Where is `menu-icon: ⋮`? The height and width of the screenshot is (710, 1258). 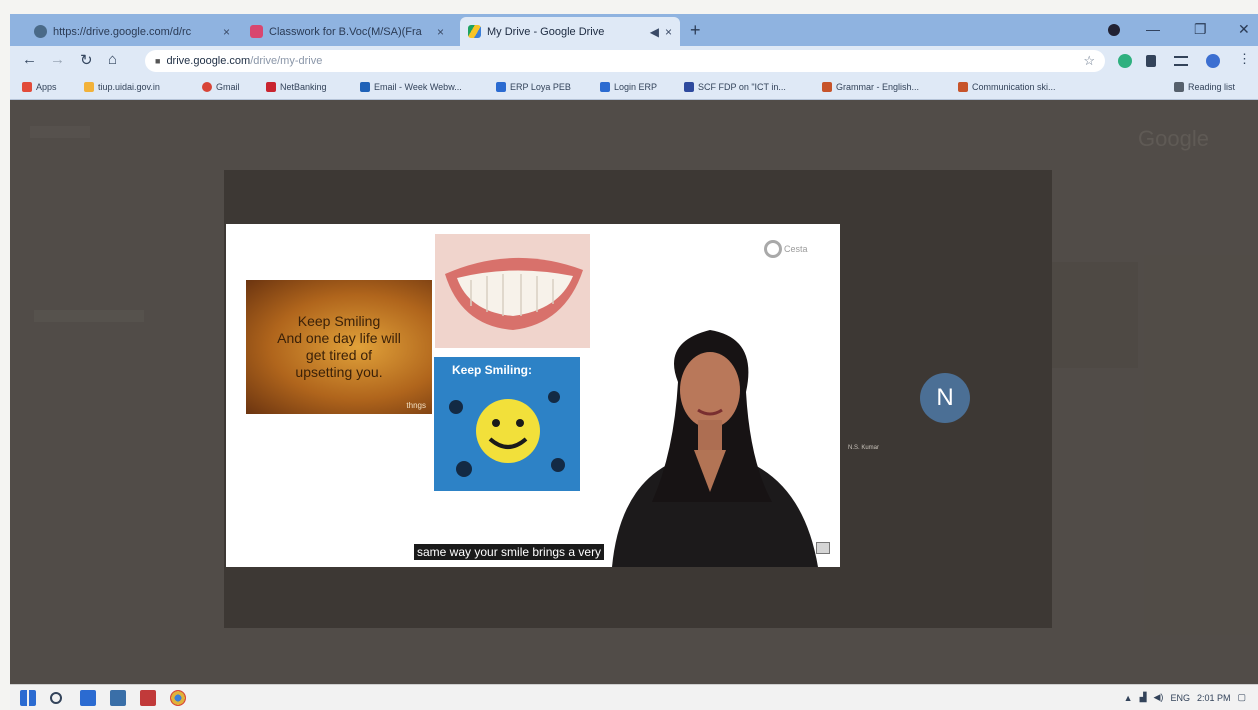 menu-icon: ⋮ is located at coordinates (1244, 59).